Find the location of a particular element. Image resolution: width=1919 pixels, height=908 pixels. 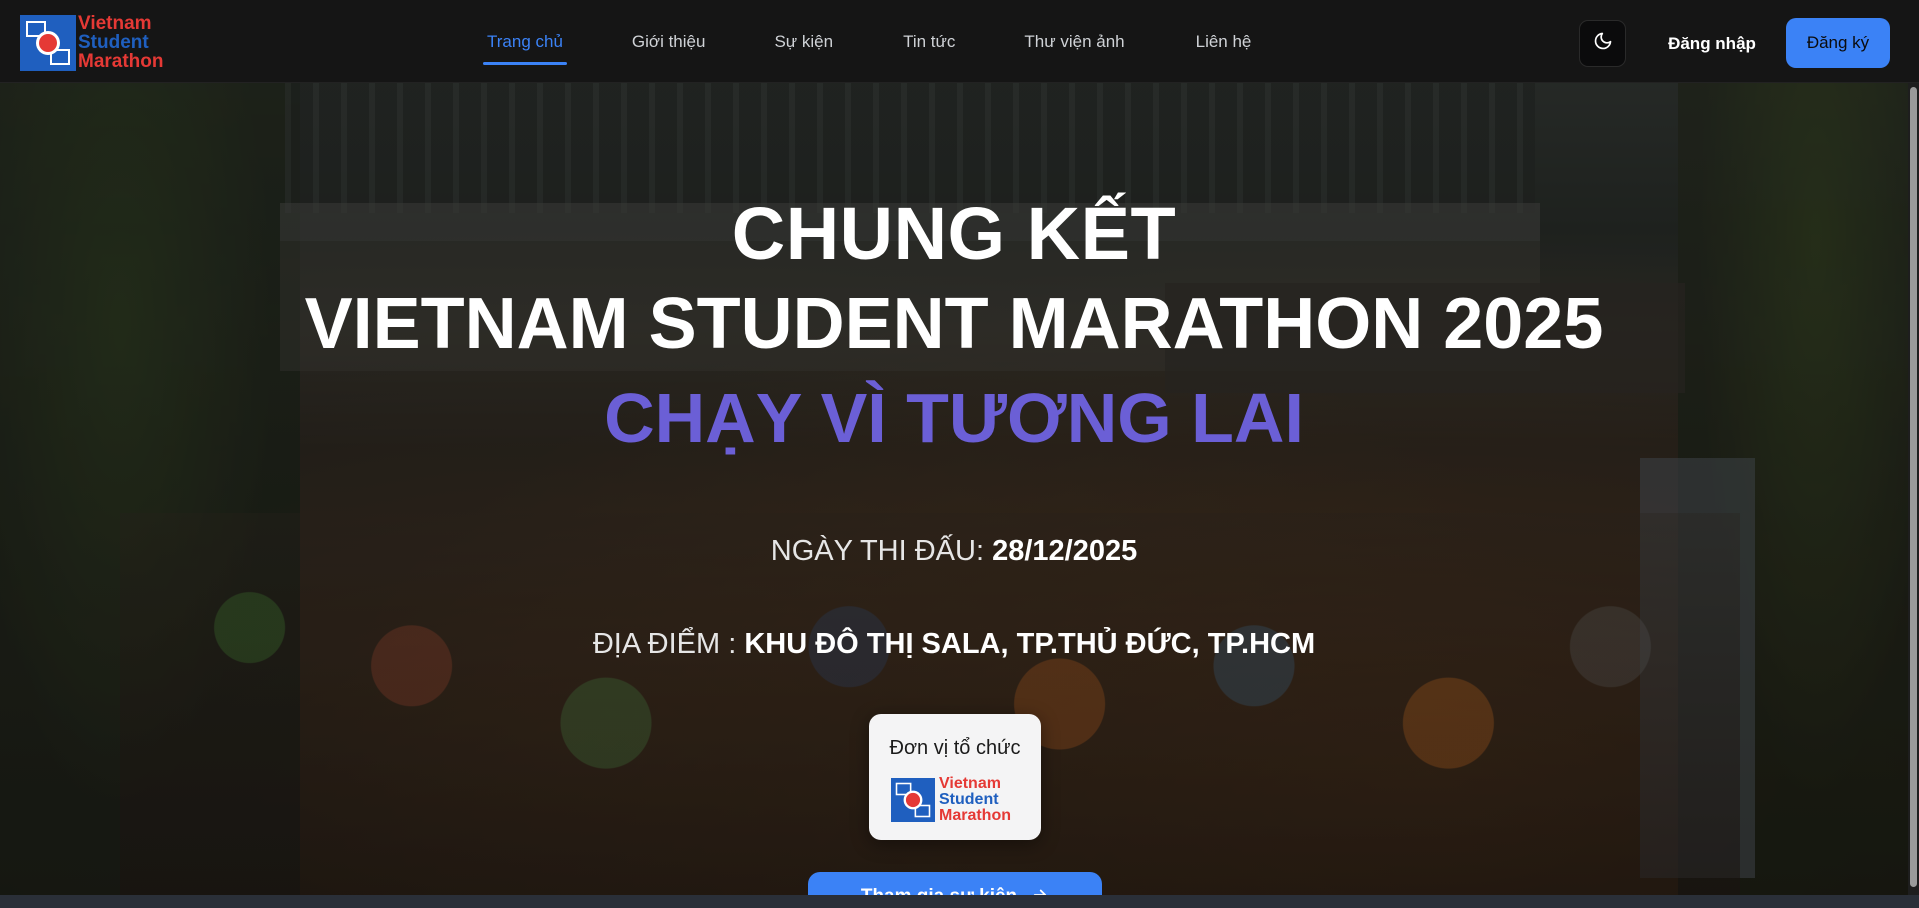

organizer-line-3: Marathon is located at coordinates (975, 815).